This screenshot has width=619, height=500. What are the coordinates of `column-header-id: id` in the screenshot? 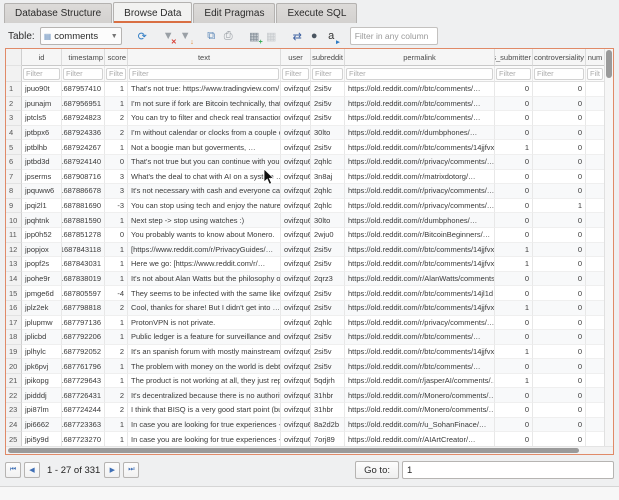 It's located at (42, 57).